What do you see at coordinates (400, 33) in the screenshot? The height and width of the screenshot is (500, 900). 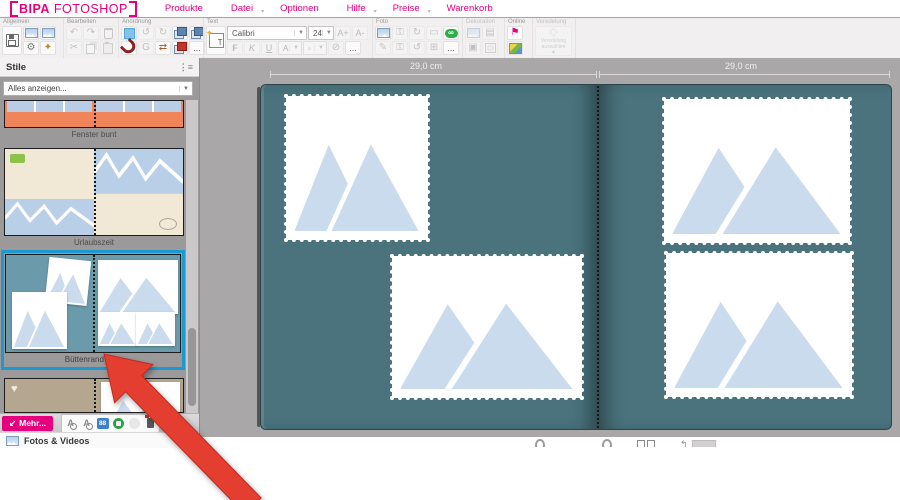 I see `photo-lock-button: ⚿` at bounding box center [400, 33].